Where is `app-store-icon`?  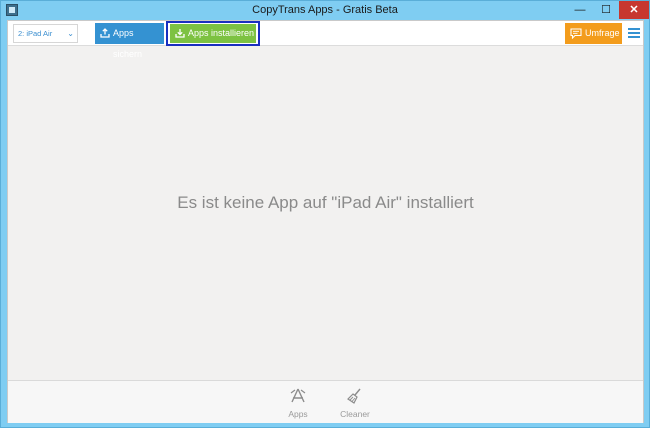
app-store-icon is located at coordinates (298, 395).